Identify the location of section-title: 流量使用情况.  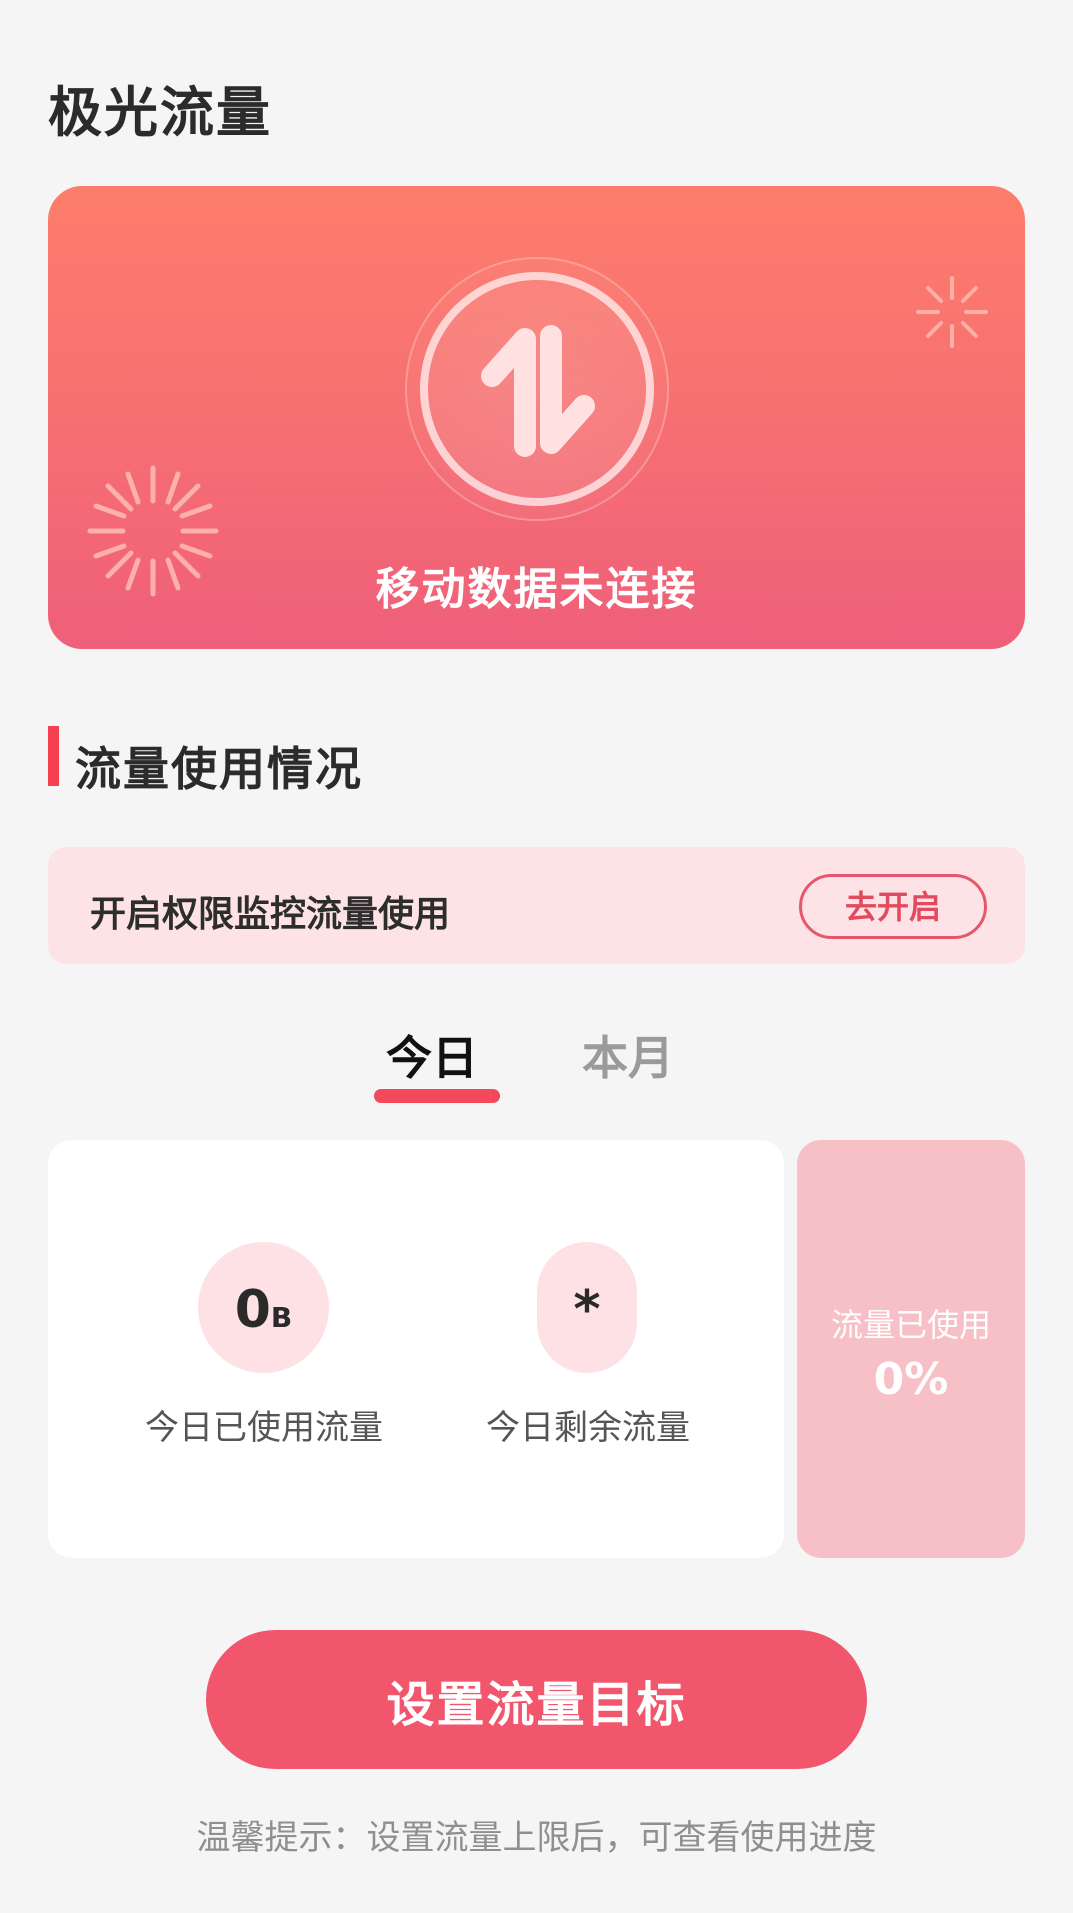
(219, 769).